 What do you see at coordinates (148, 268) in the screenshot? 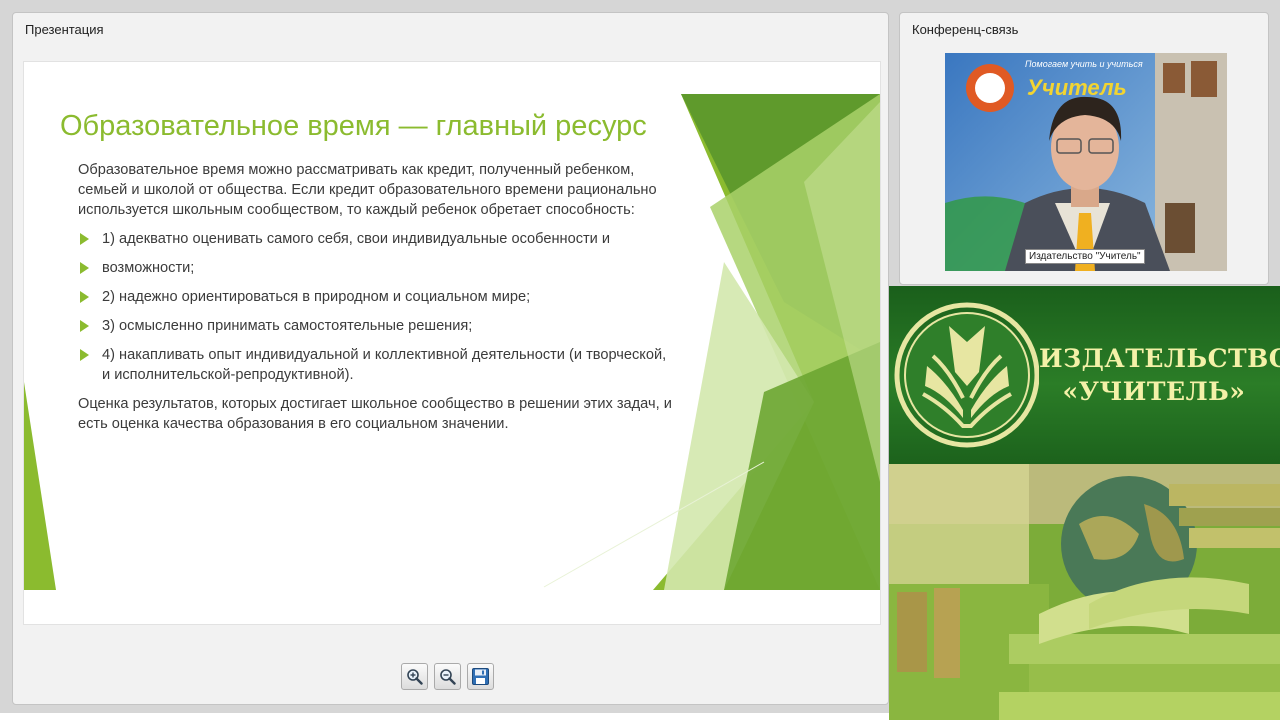
I see `bullet-text: возможности;` at bounding box center [148, 268].